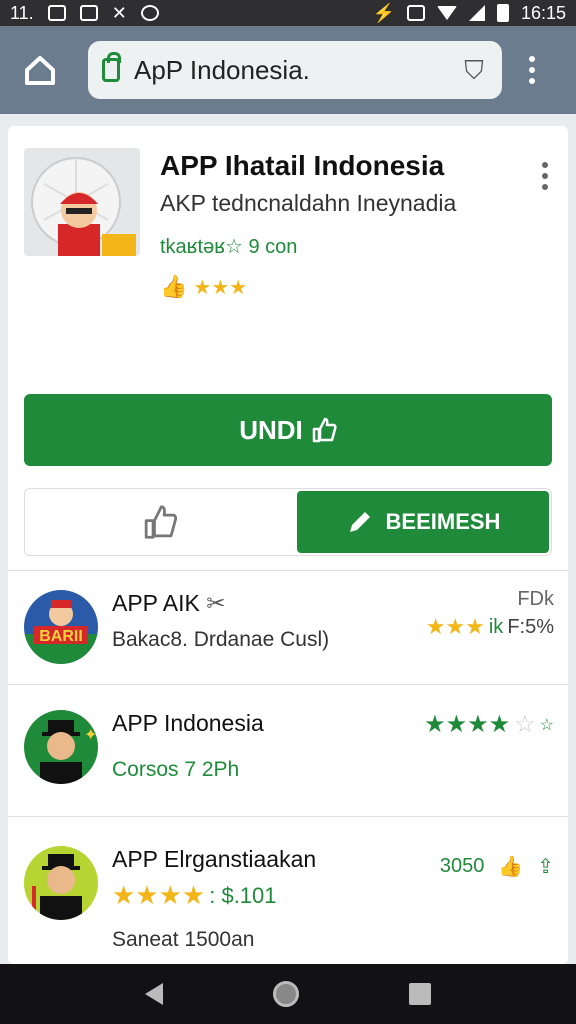 This screenshot has width=576, height=1024. What do you see at coordinates (545, 176) in the screenshot?
I see `more-options-button` at bounding box center [545, 176].